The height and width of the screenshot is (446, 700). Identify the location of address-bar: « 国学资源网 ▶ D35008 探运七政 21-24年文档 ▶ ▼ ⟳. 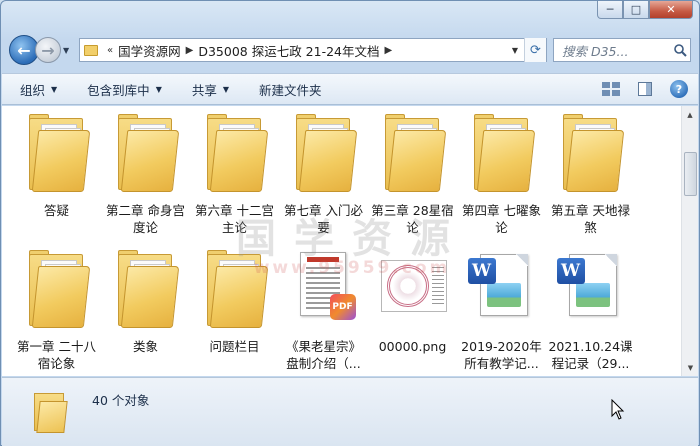
(313, 50).